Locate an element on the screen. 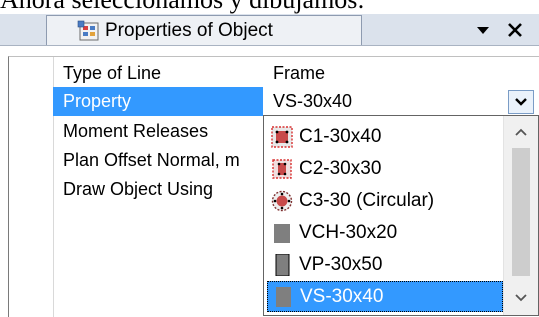 This screenshot has width=539, height=317. property-value: VS-30x40 is located at coordinates (313, 101).